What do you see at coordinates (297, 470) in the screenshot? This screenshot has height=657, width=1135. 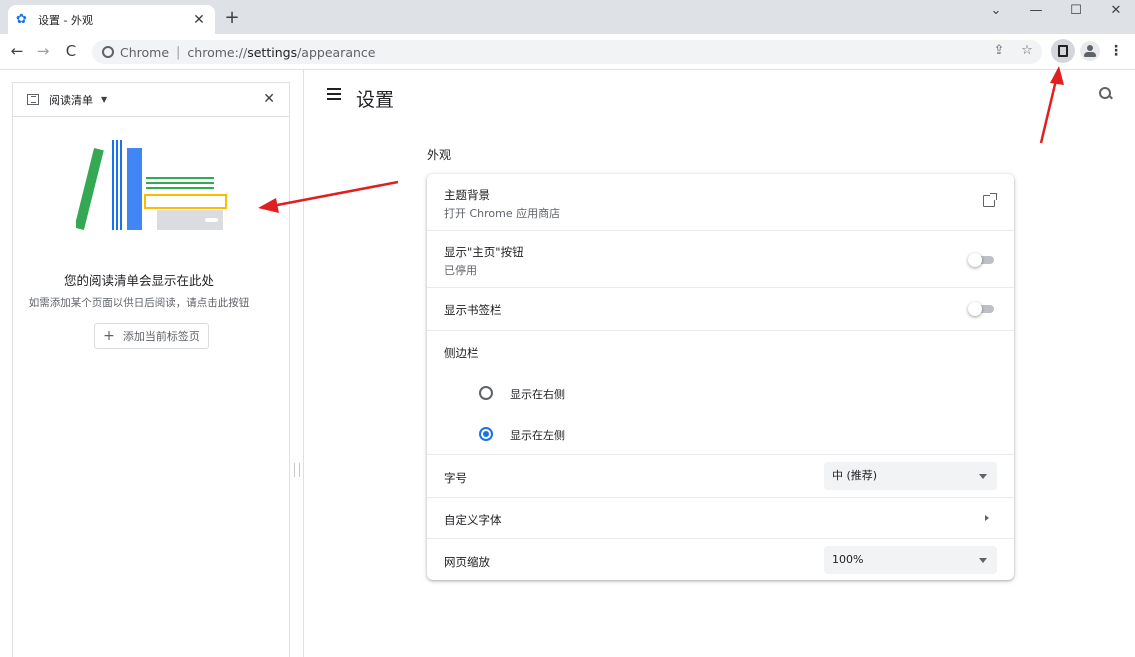 I see `side-panel-resize-handle` at bounding box center [297, 470].